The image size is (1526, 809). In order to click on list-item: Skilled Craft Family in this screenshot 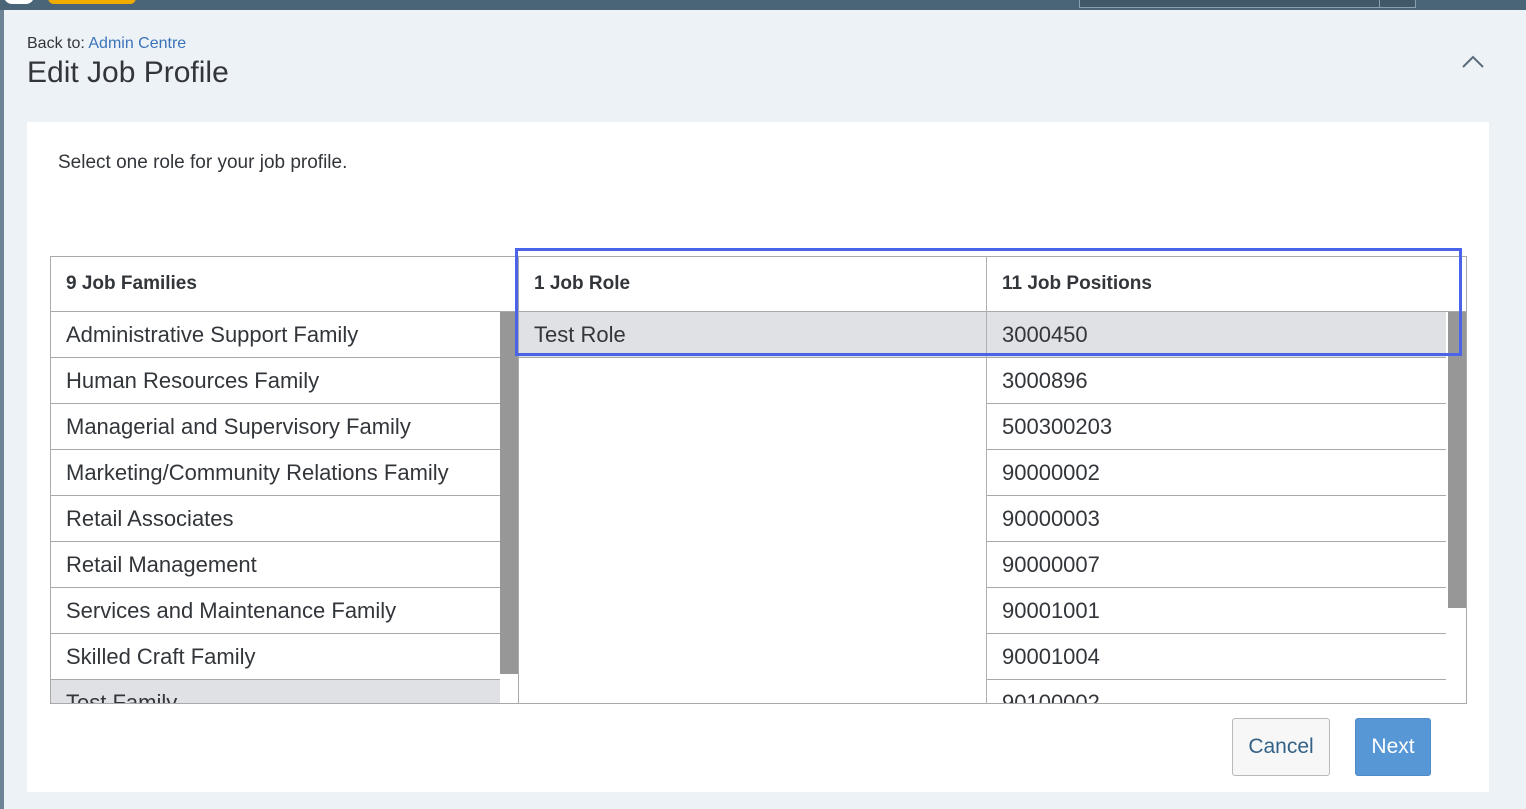, I will do `click(275, 657)`.